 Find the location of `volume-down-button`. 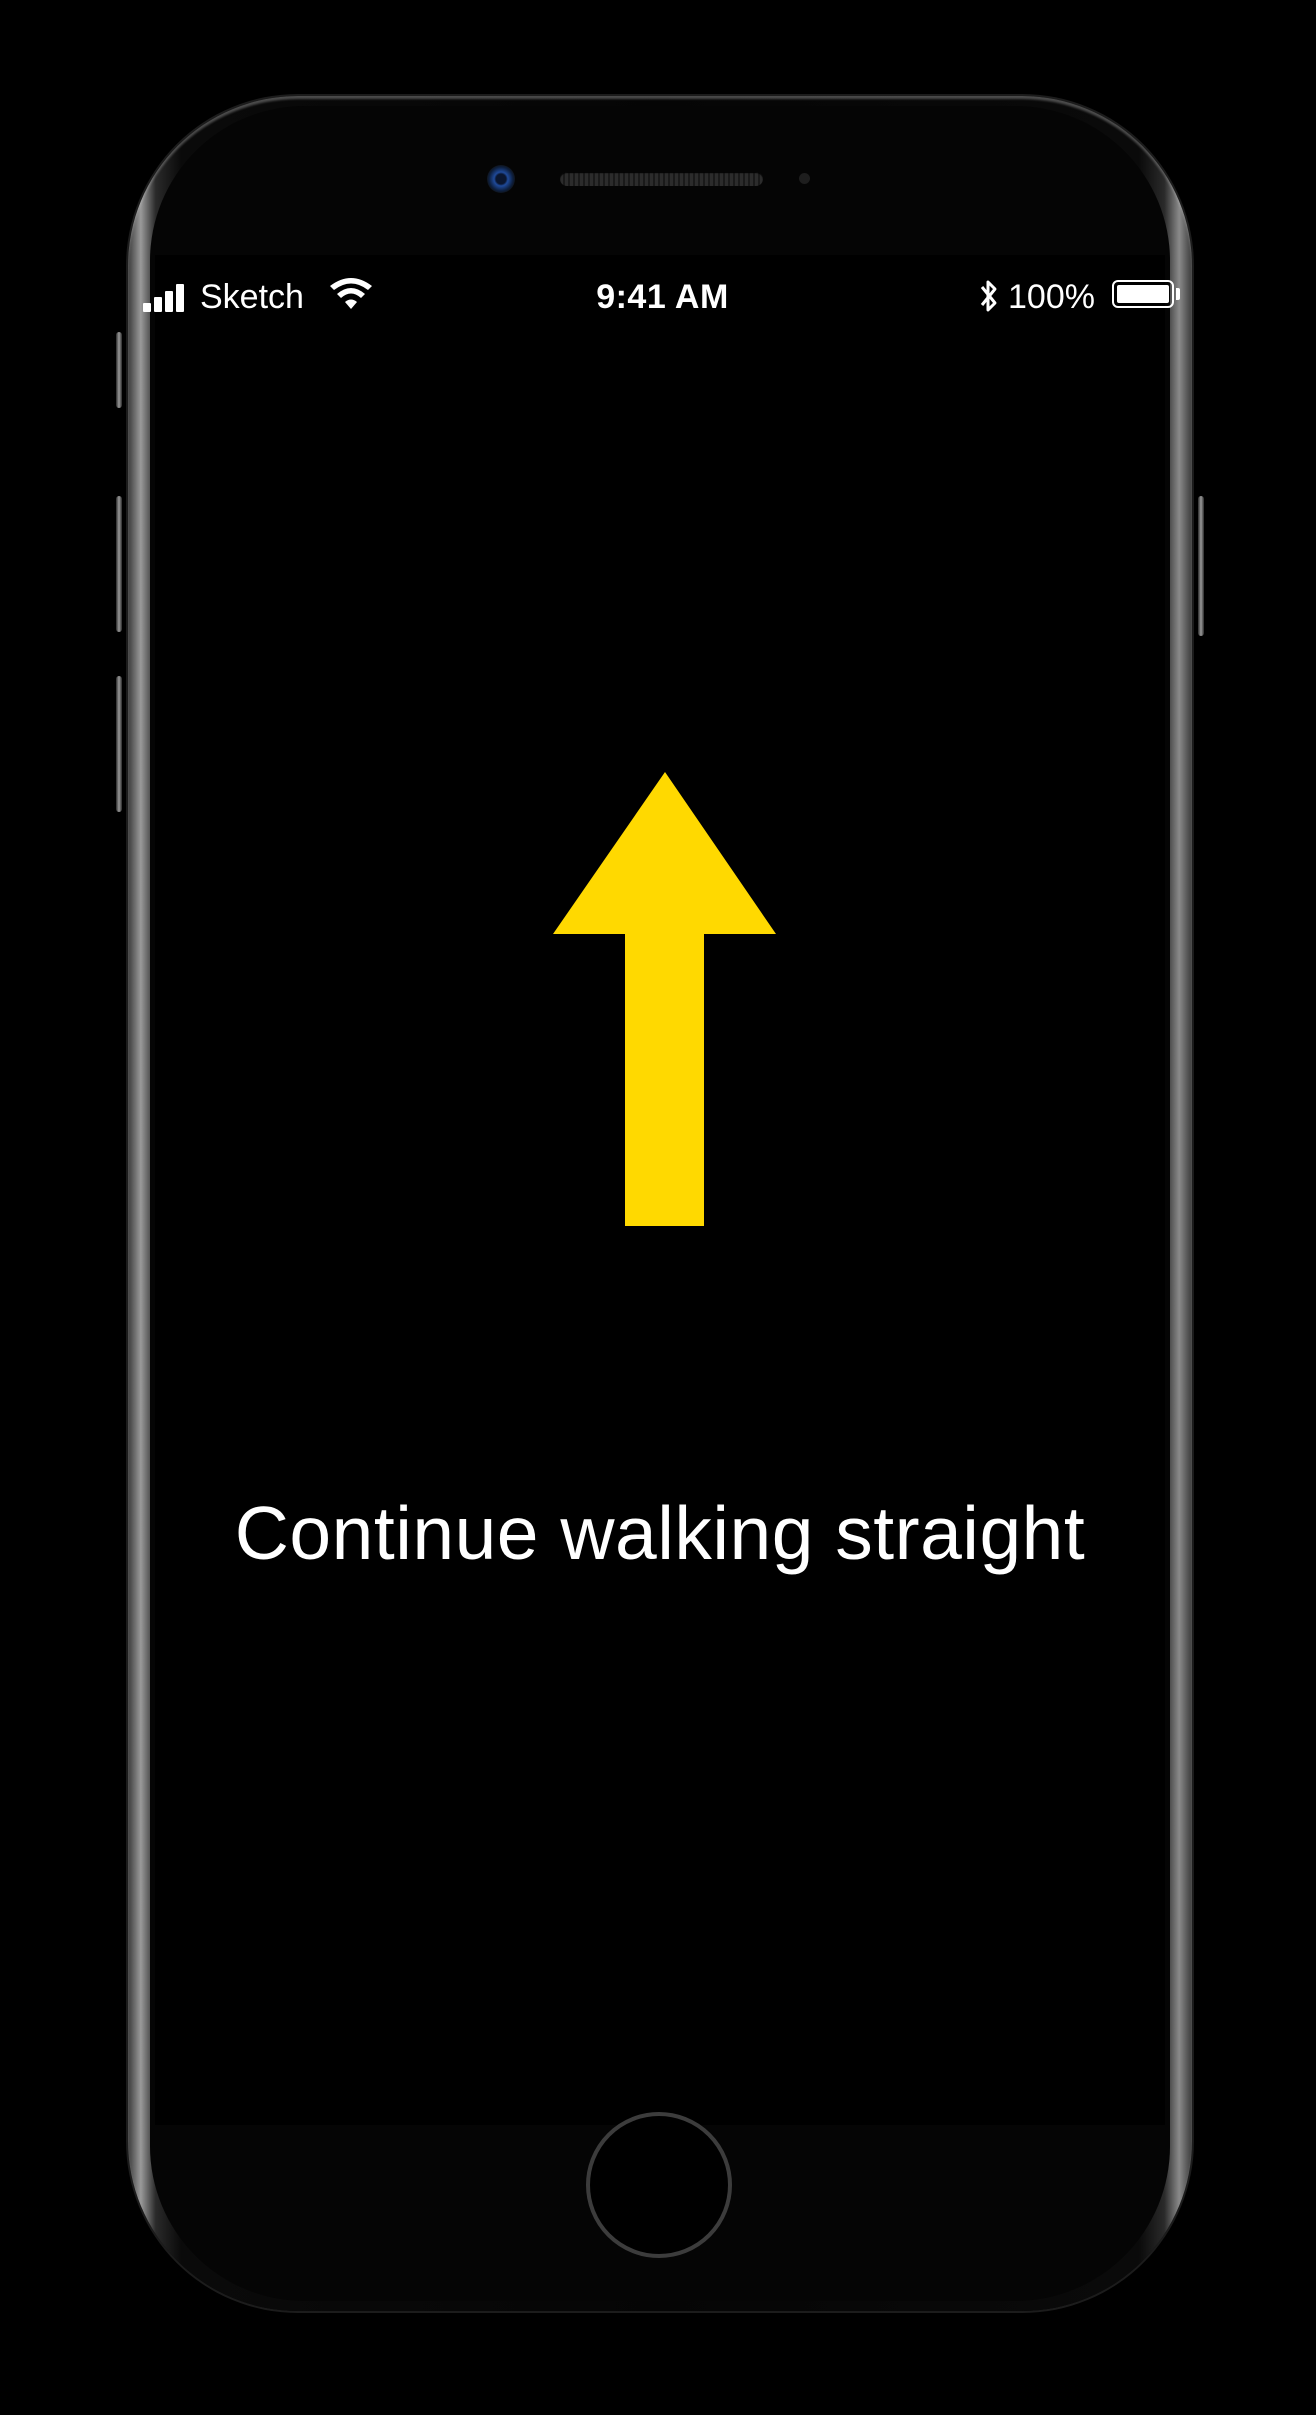

volume-down-button is located at coordinates (119, 744).